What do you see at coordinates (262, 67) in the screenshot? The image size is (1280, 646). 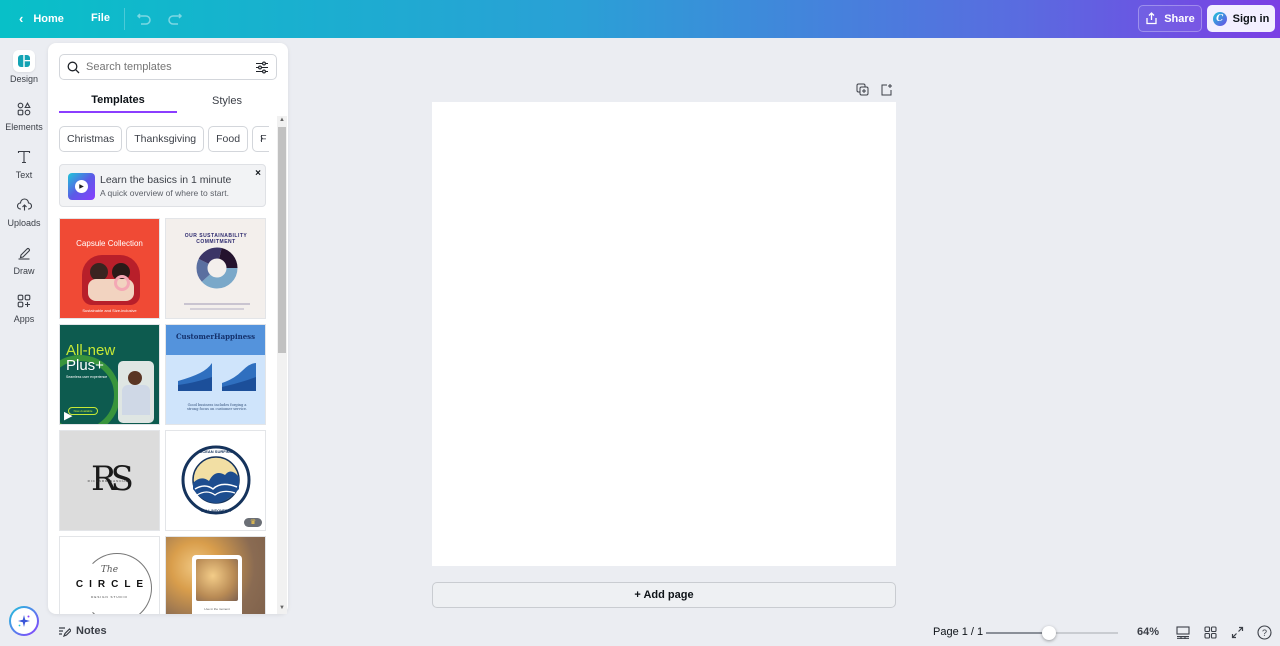 I see `filter-icon` at bounding box center [262, 67].